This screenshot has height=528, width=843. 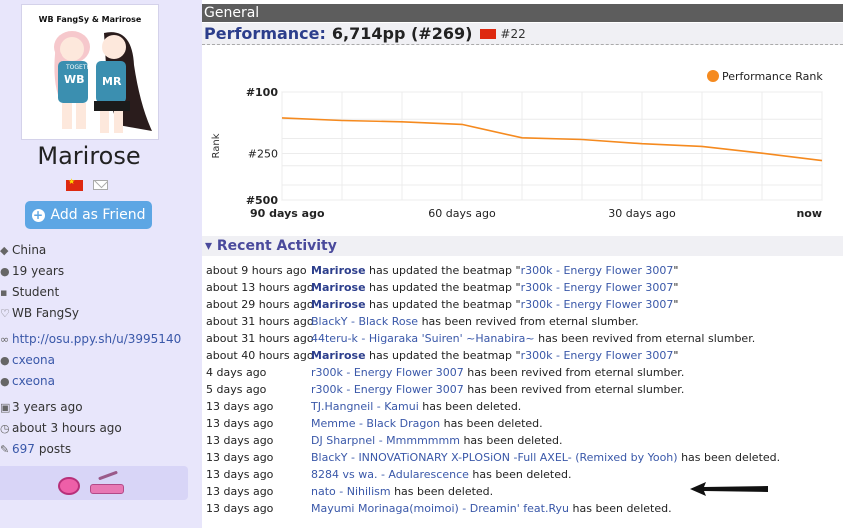 I want to click on chart-x-tick-label: 90 days ago, so click(x=287, y=213).